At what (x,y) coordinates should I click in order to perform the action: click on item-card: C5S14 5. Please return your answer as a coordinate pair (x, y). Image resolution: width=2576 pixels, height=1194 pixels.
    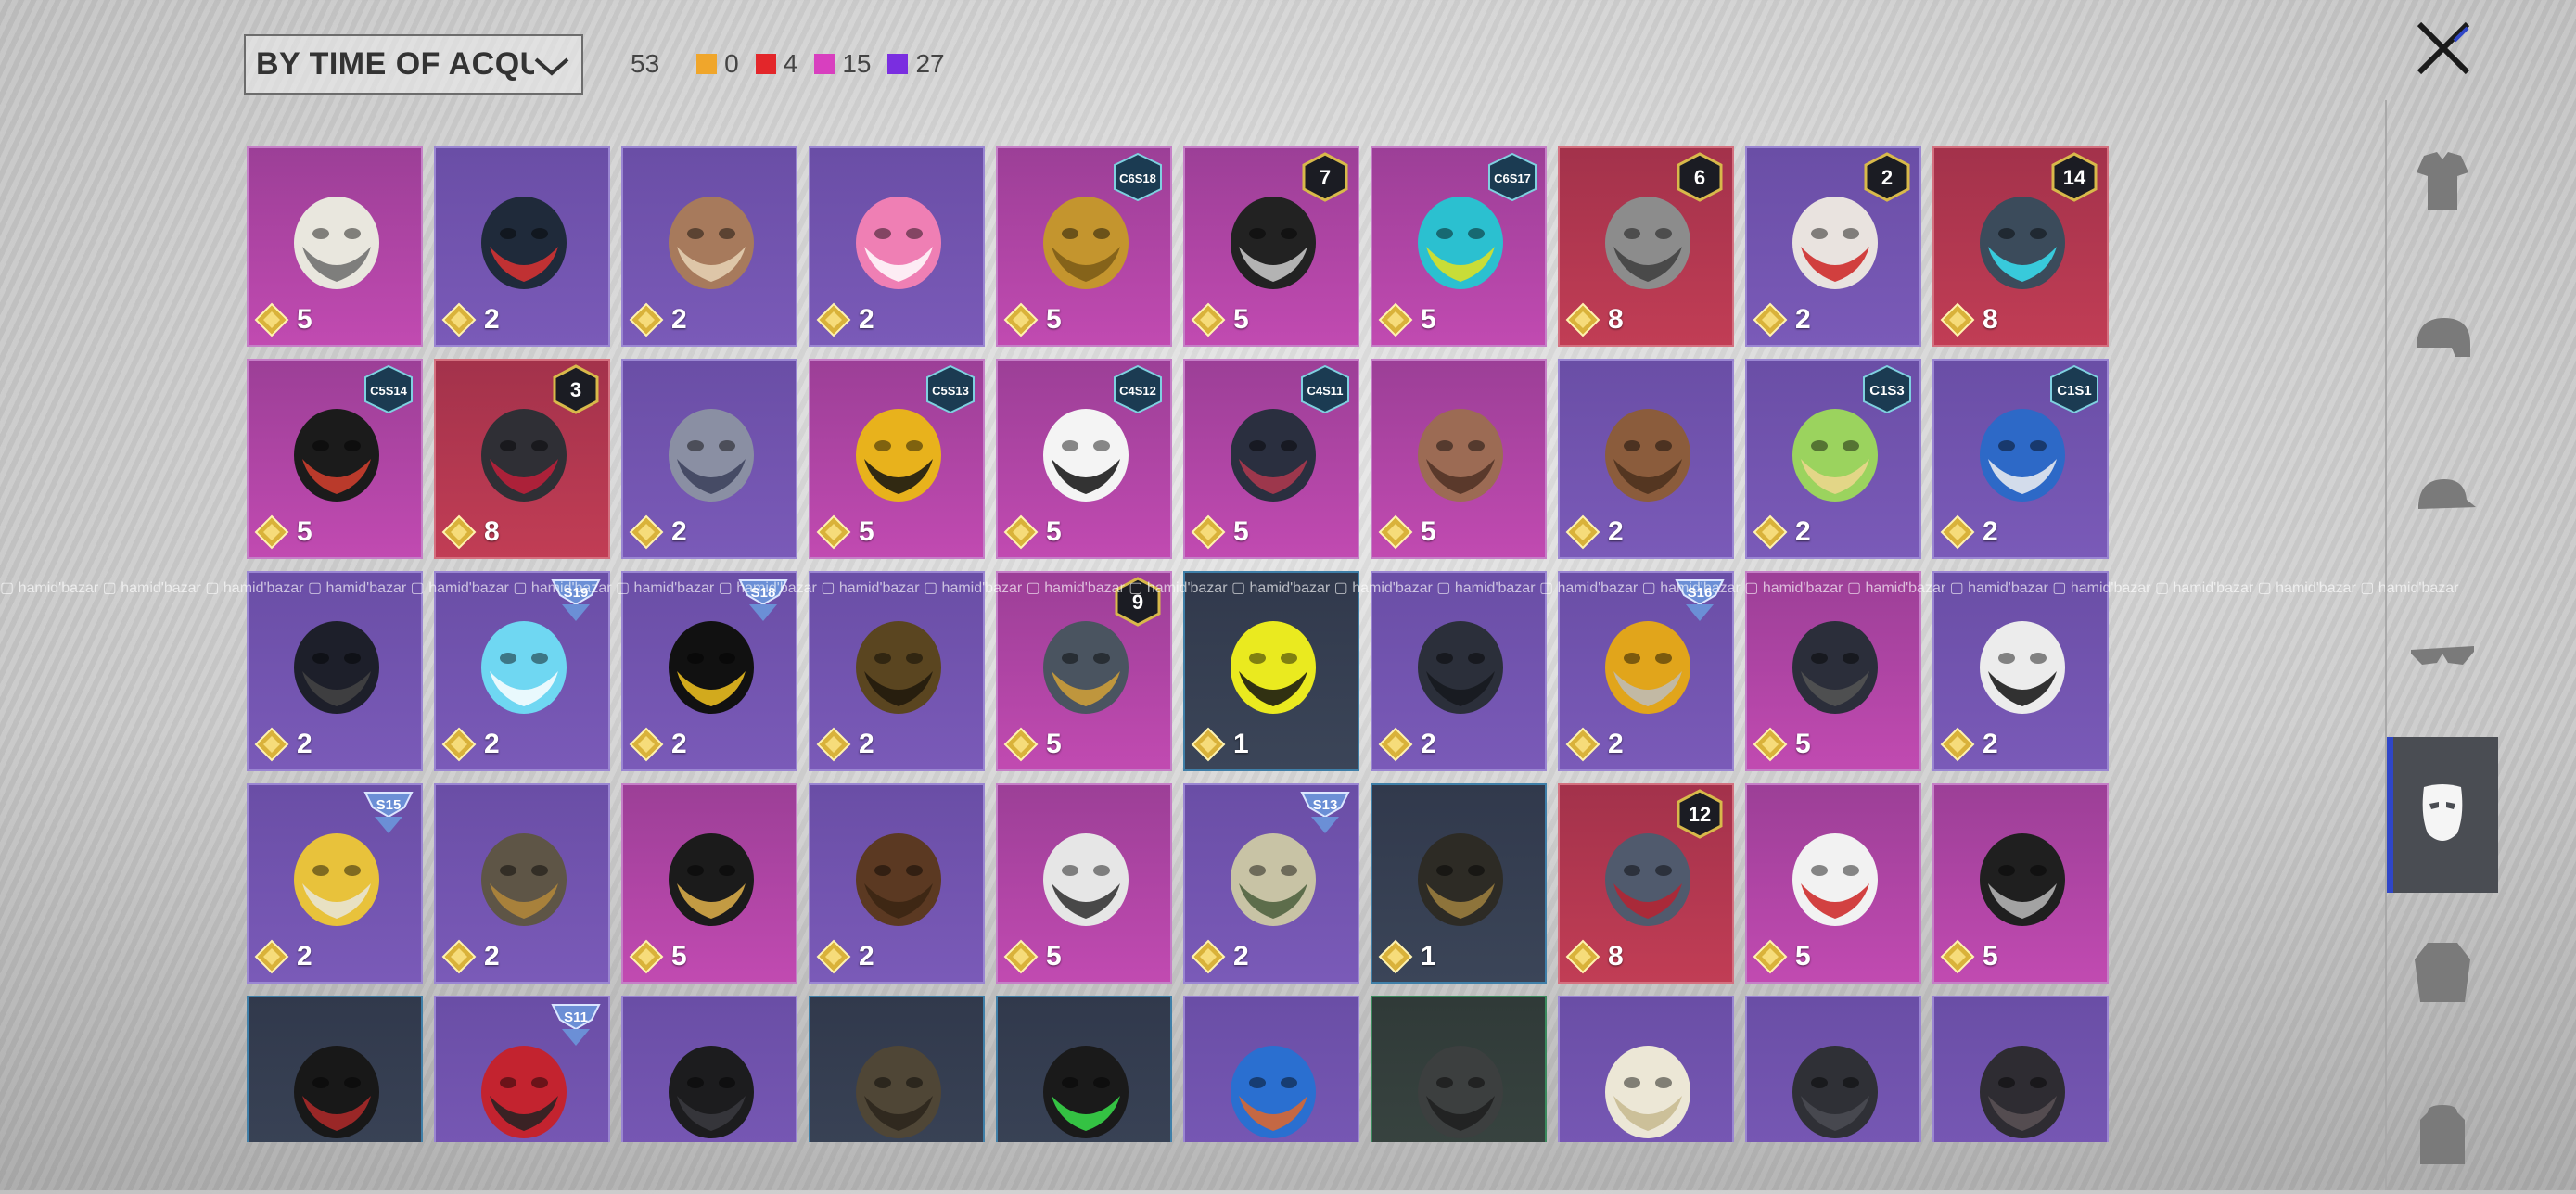
    Looking at the image, I should click on (335, 459).